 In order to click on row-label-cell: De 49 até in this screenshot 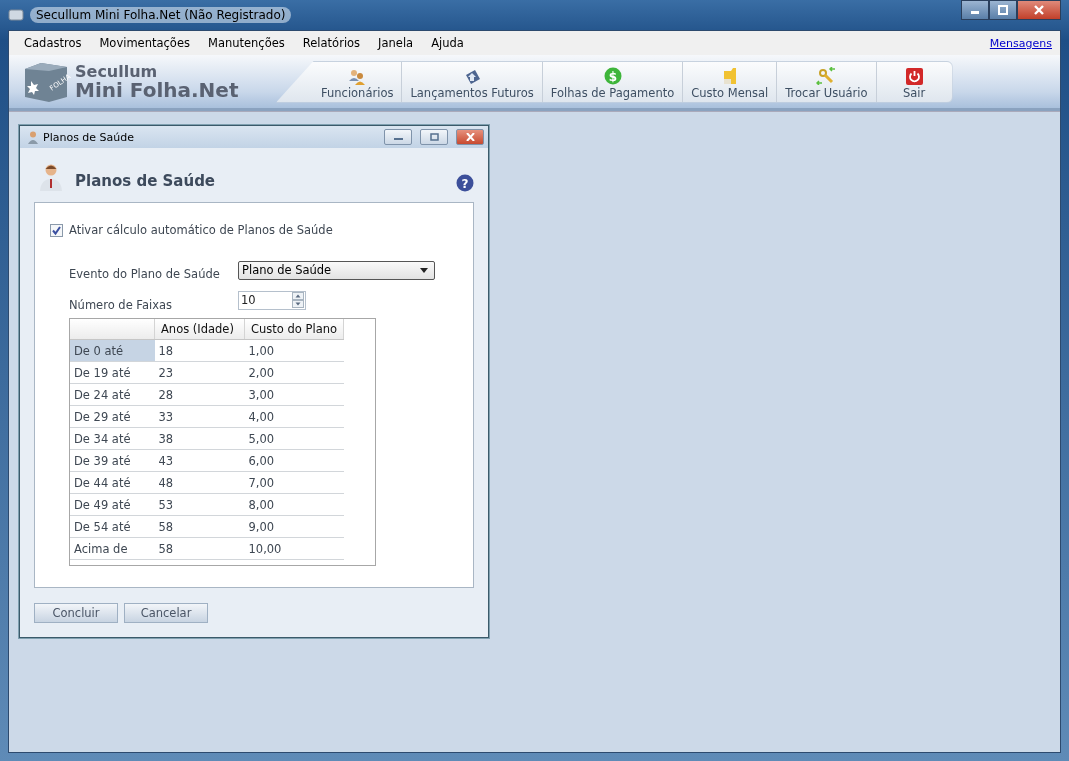, I will do `click(112, 504)`.